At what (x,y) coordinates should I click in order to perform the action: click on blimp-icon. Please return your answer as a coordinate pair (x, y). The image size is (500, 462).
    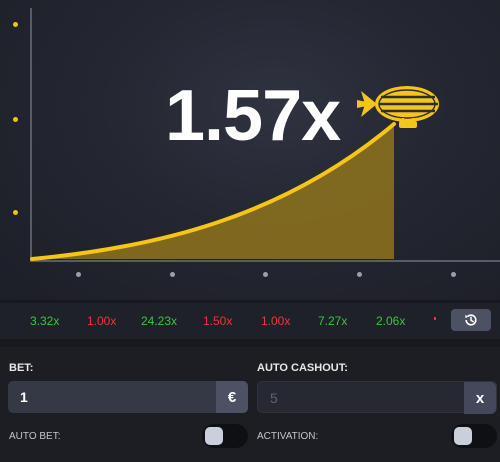
    Looking at the image, I should click on (398, 107).